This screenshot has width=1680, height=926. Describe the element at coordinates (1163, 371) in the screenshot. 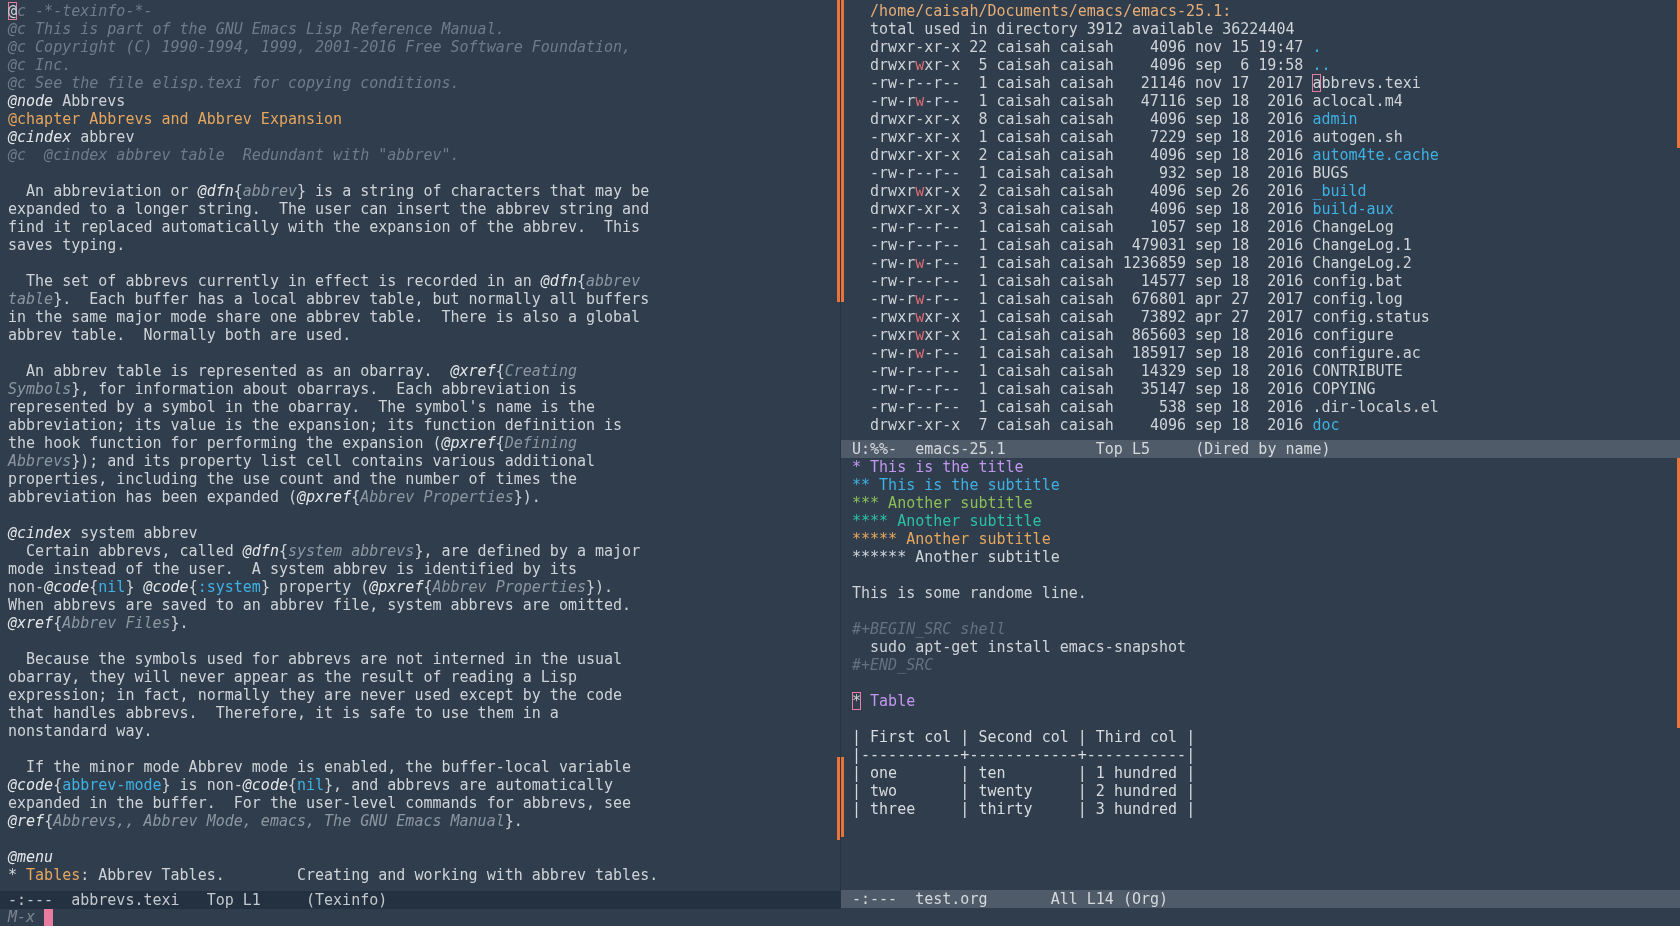

I see `file-size: 14329` at that location.